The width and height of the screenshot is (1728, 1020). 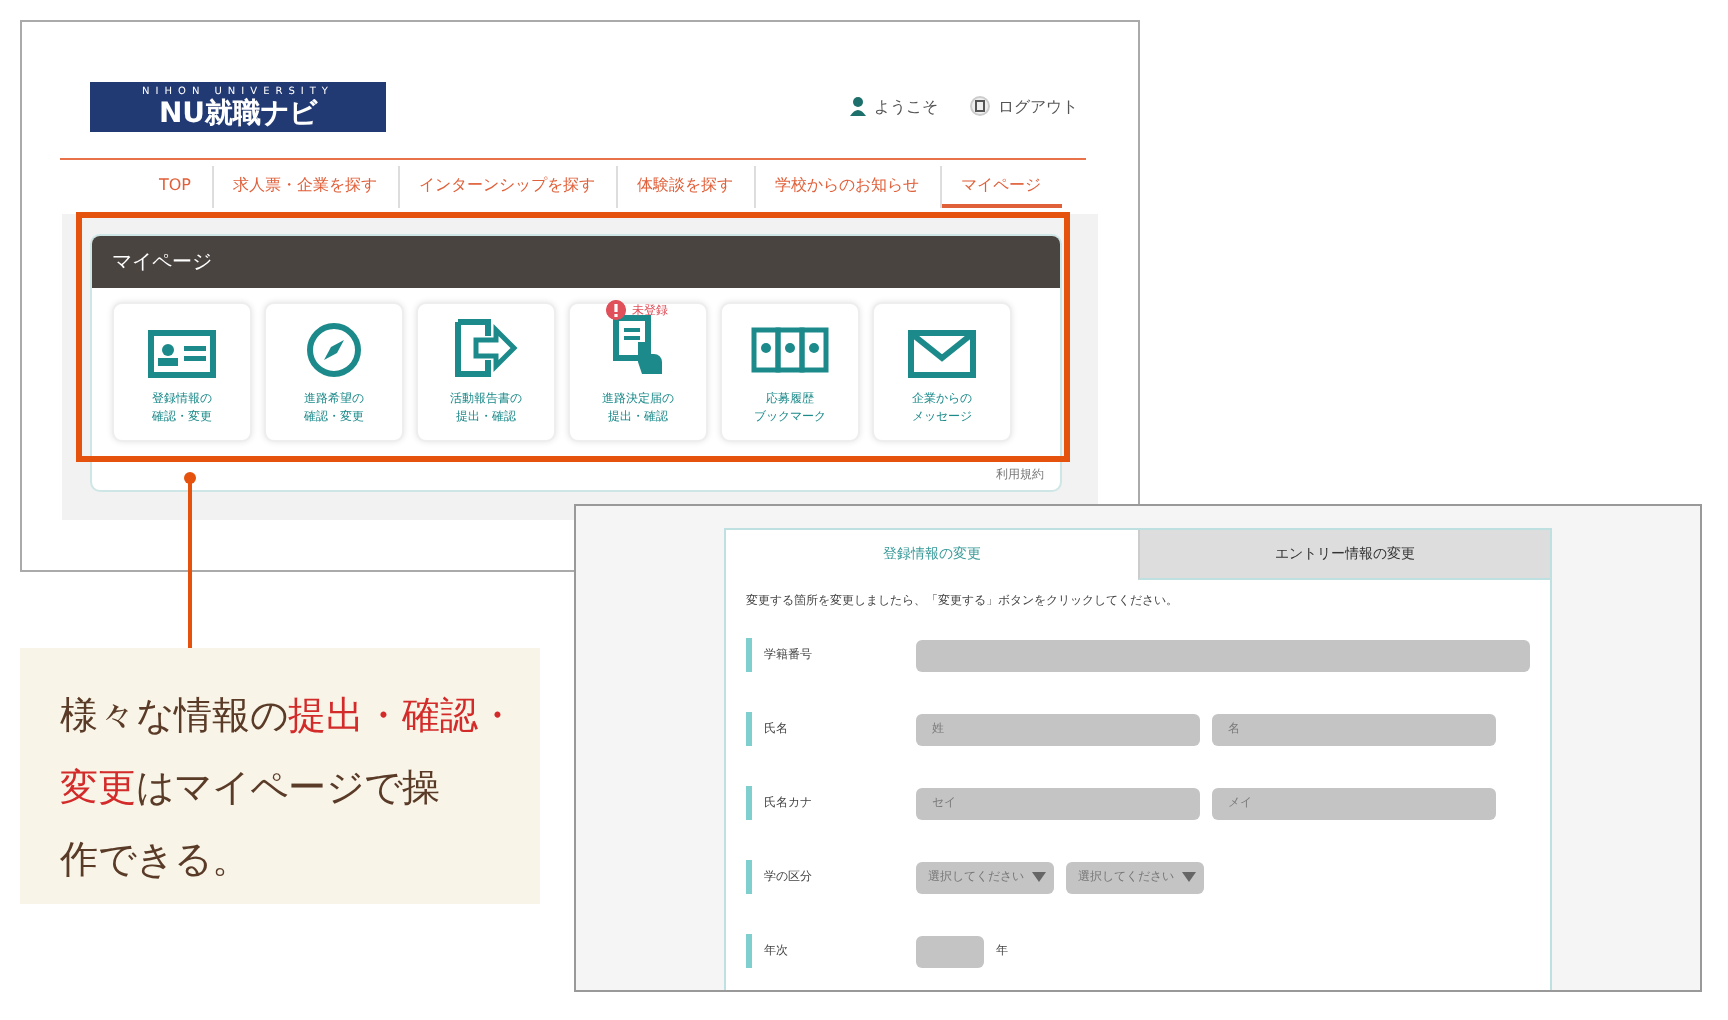 What do you see at coordinates (980, 106) in the screenshot?
I see `logout-icon` at bounding box center [980, 106].